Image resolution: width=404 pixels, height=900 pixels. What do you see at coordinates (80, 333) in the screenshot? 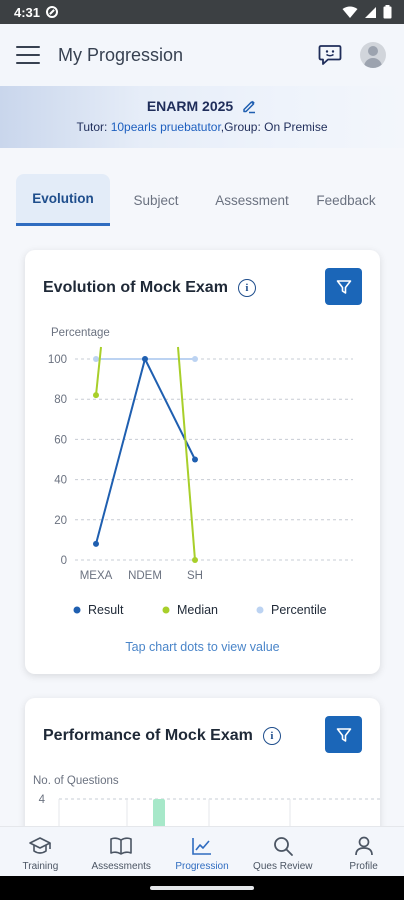
I see `y-axis-label: Percentage` at bounding box center [80, 333].